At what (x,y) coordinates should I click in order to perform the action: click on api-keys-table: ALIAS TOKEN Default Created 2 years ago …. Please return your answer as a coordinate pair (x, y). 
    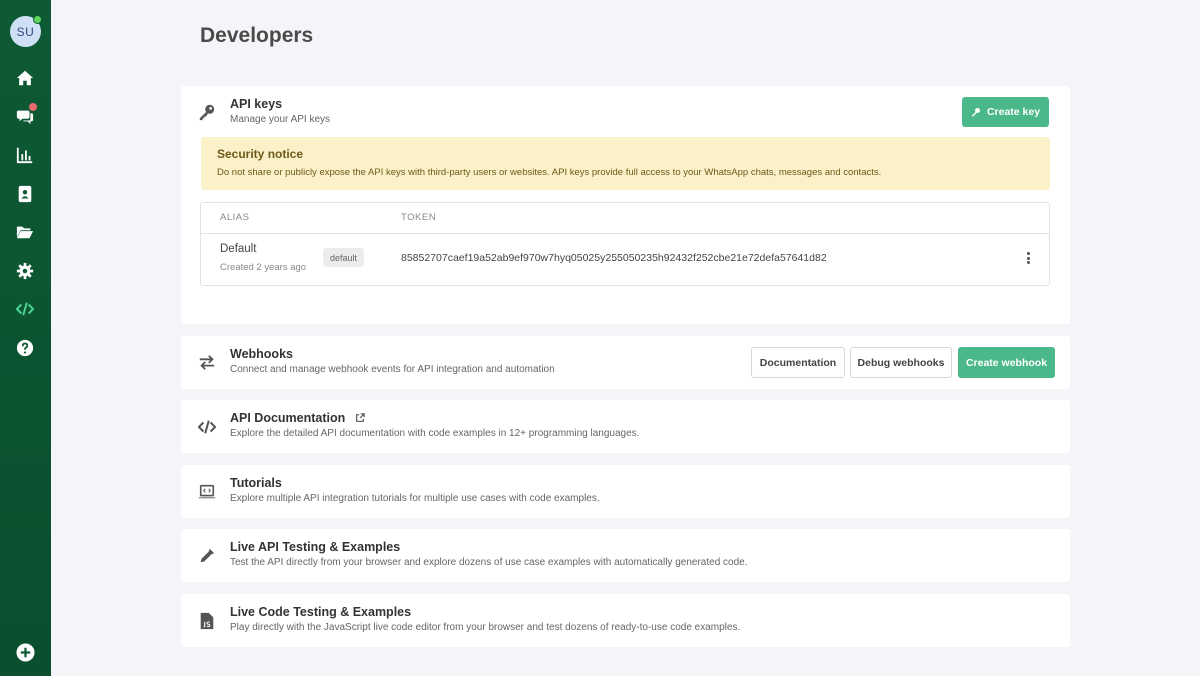
    Looking at the image, I should click on (625, 244).